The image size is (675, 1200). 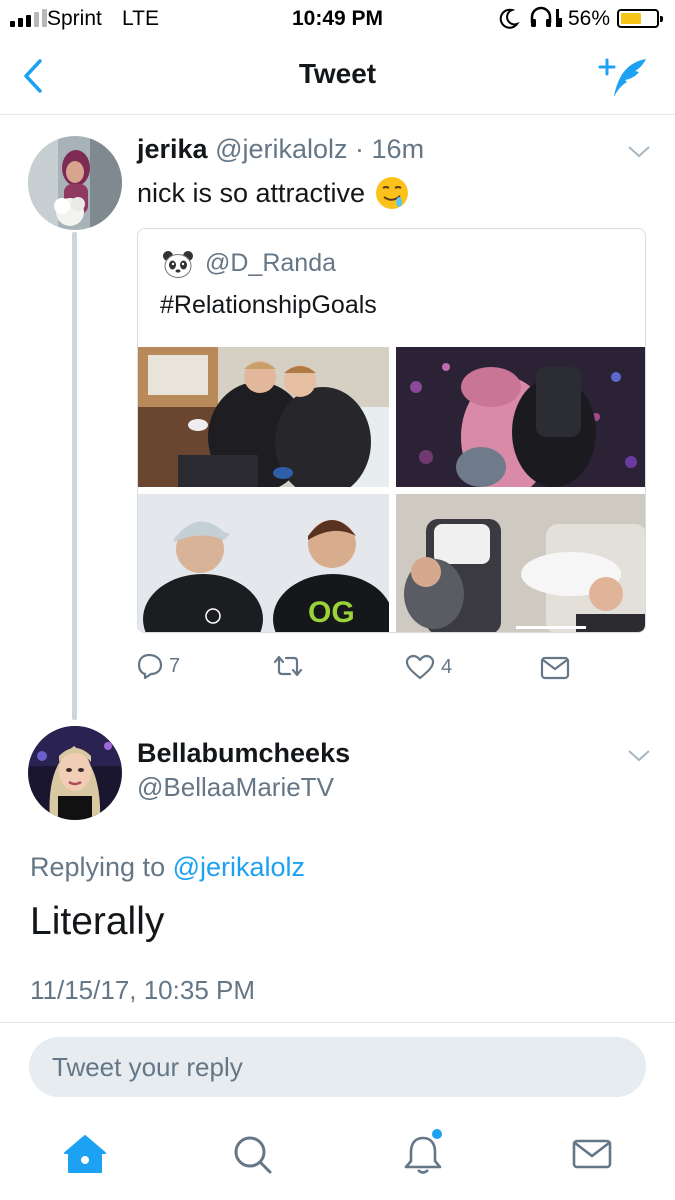 I want to click on tweet-text-content: nick is so attractive, so click(x=251, y=192).